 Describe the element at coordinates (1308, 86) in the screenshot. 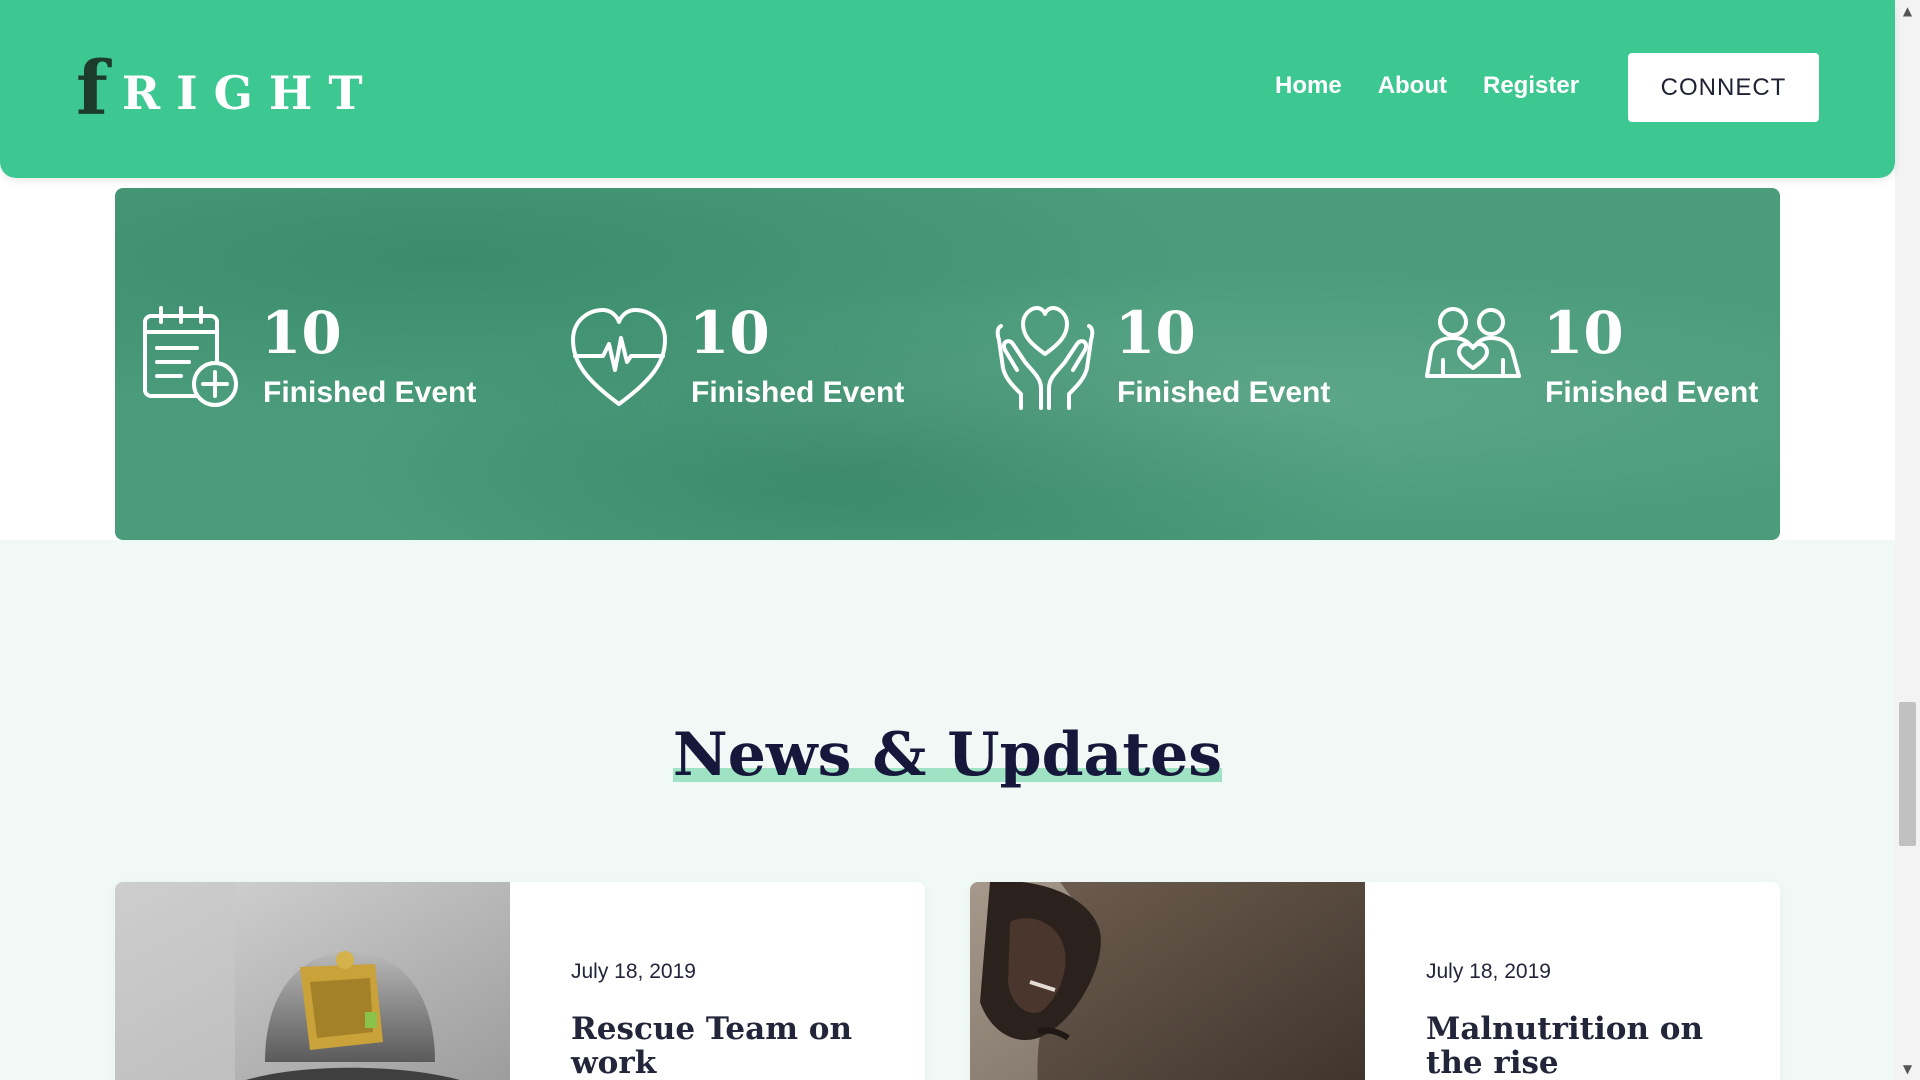

I see `nav-home-link: Home` at that location.